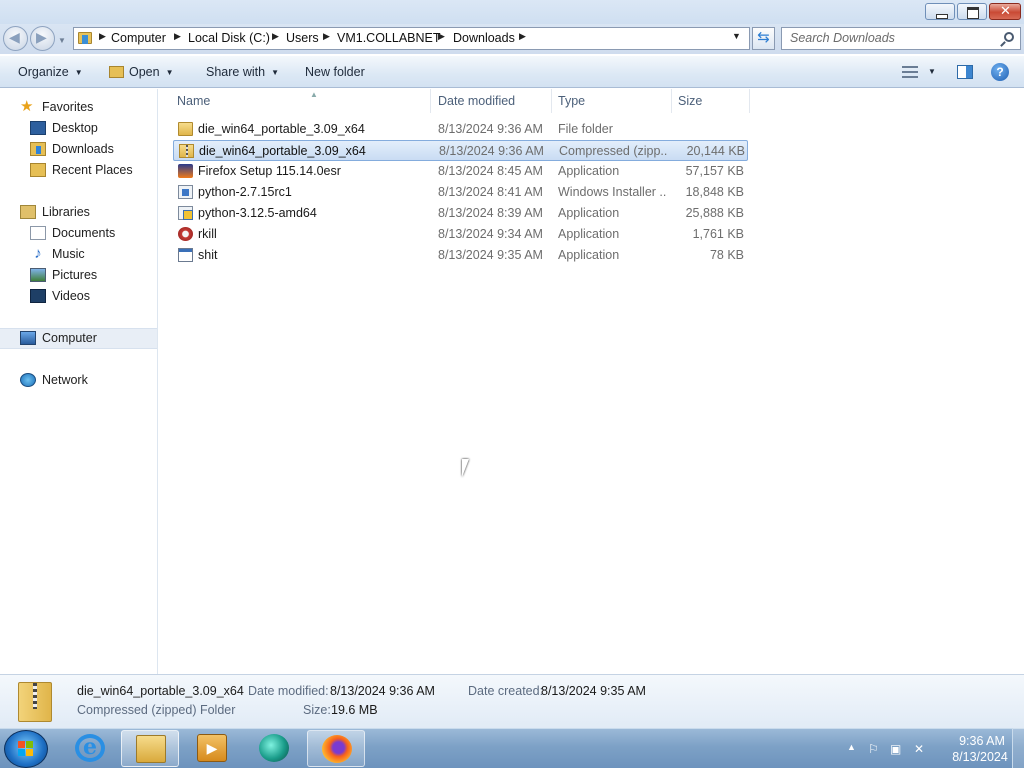 This screenshot has width=1024, height=768. Describe the element at coordinates (982, 741) in the screenshot. I see `clock-time: 9:36 AM` at that location.